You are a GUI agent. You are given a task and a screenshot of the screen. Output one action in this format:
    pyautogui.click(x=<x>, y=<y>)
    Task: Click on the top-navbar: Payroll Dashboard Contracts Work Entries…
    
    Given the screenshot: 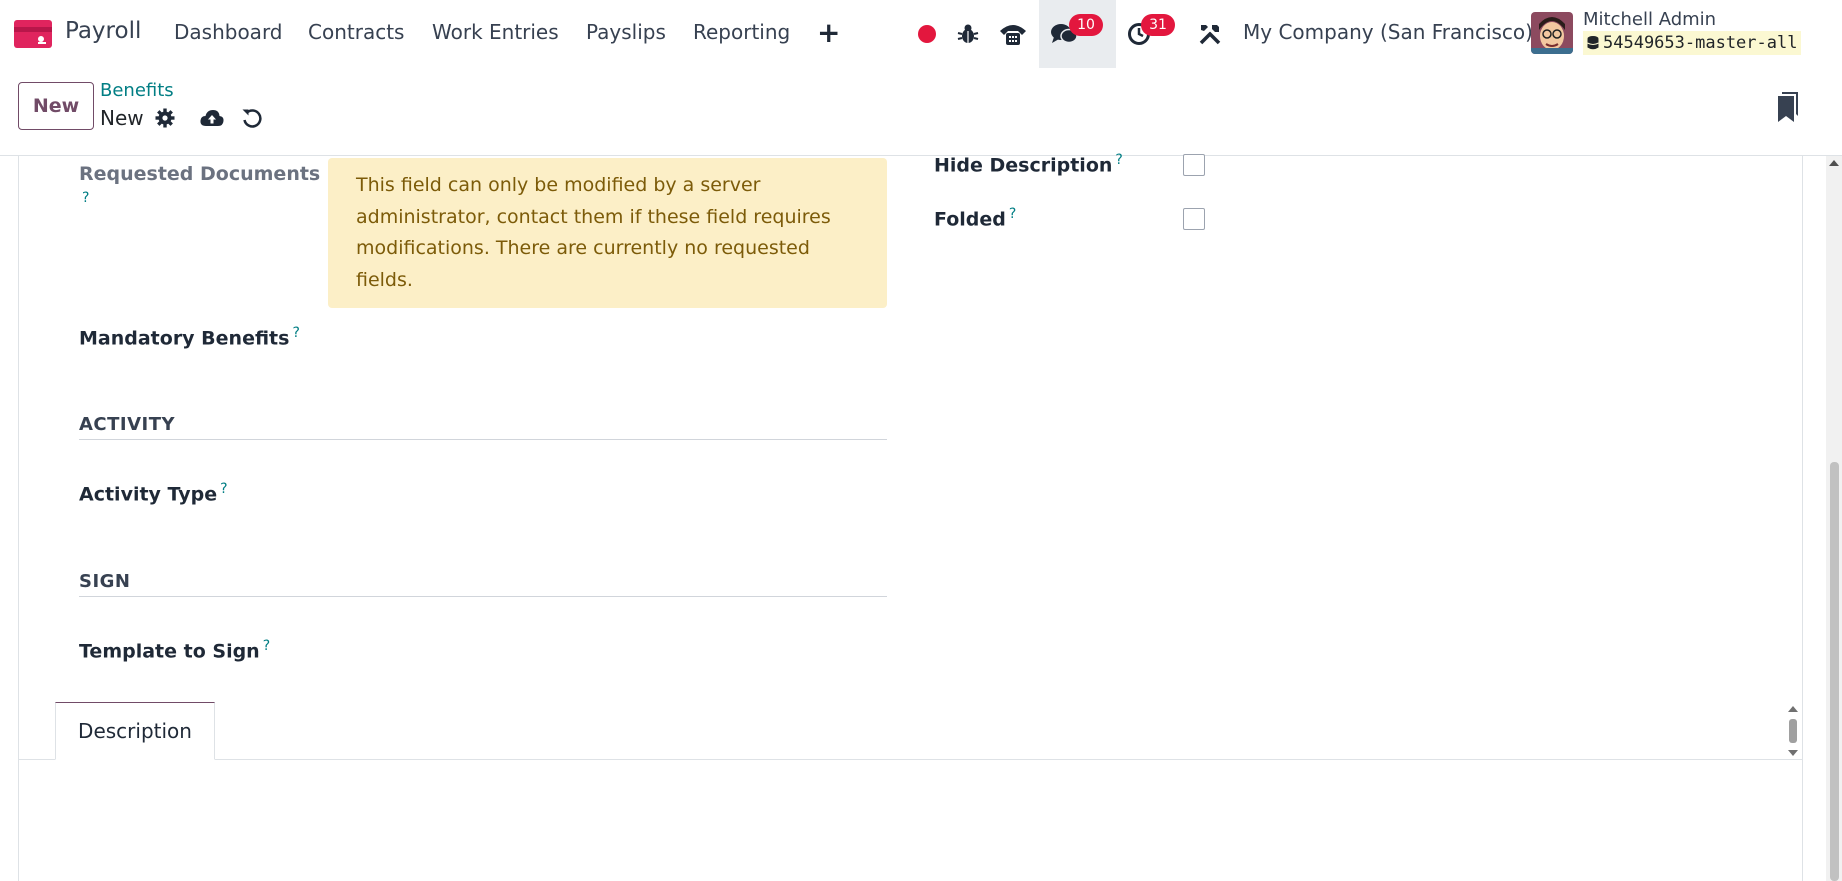 What is the action you would take?
    pyautogui.click(x=921, y=34)
    